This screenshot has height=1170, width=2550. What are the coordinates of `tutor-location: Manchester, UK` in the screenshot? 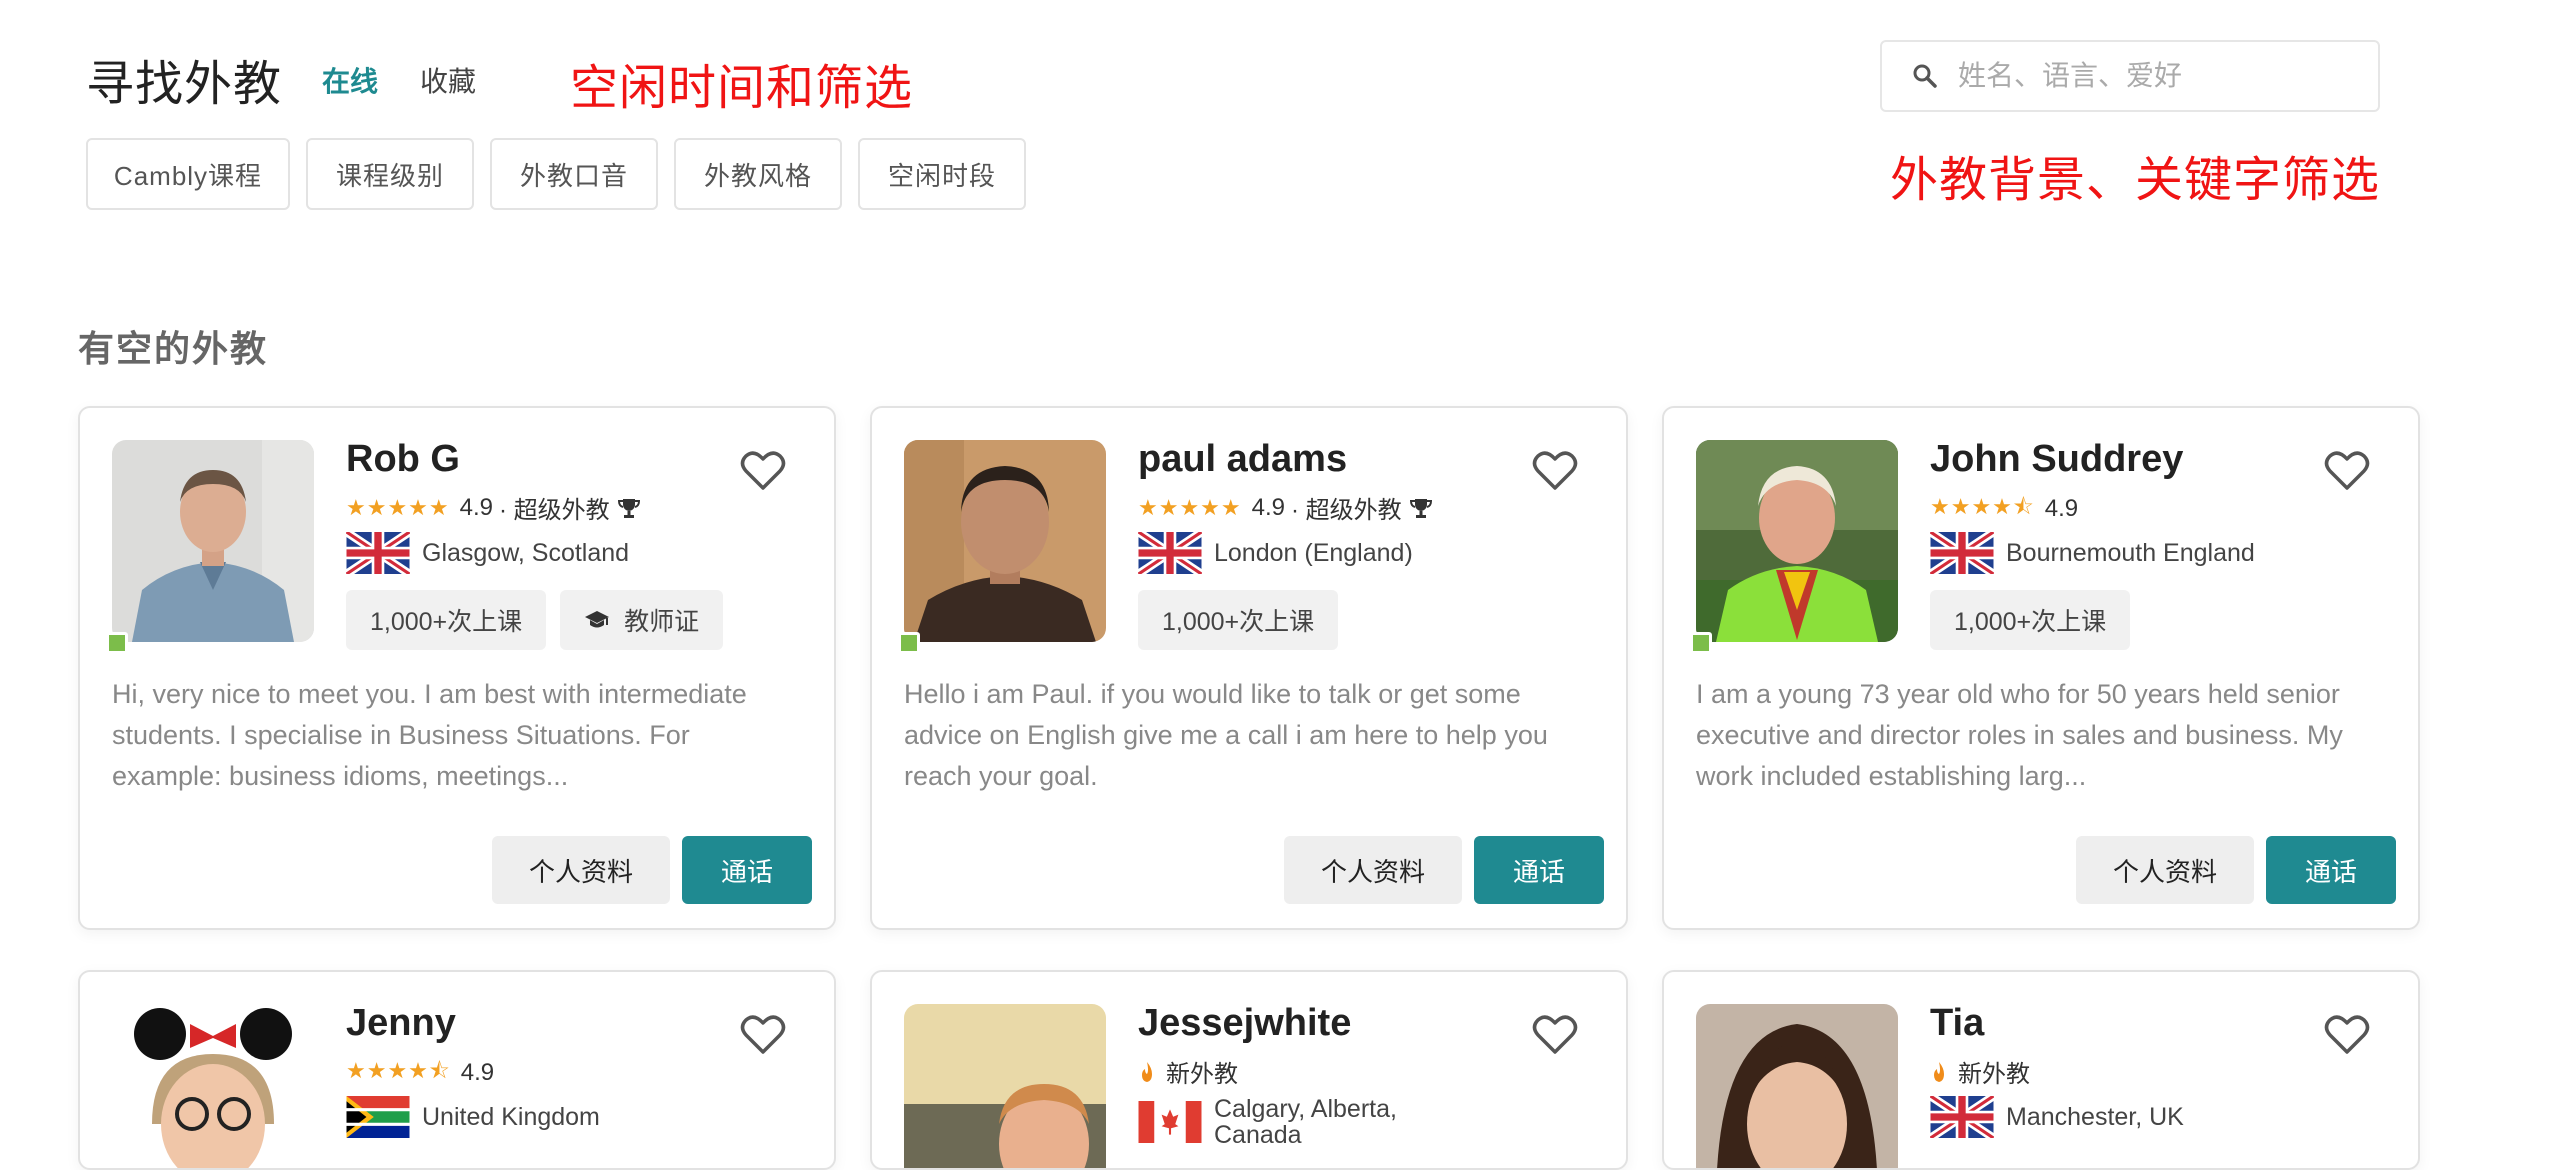 It's located at (2057, 1117).